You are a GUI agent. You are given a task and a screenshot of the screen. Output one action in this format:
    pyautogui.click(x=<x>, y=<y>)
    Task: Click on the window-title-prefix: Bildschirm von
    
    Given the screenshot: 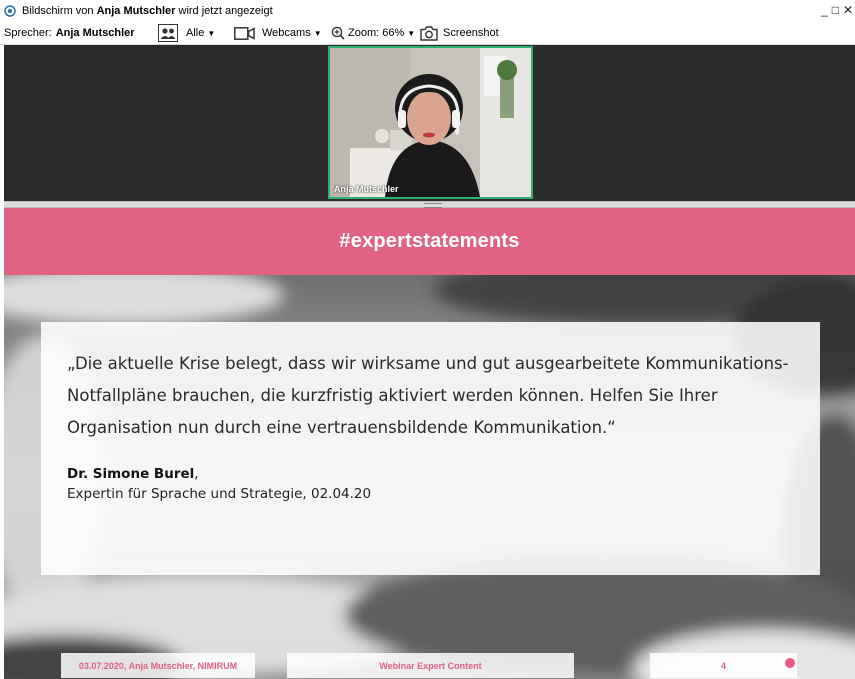 What is the action you would take?
    pyautogui.click(x=59, y=11)
    